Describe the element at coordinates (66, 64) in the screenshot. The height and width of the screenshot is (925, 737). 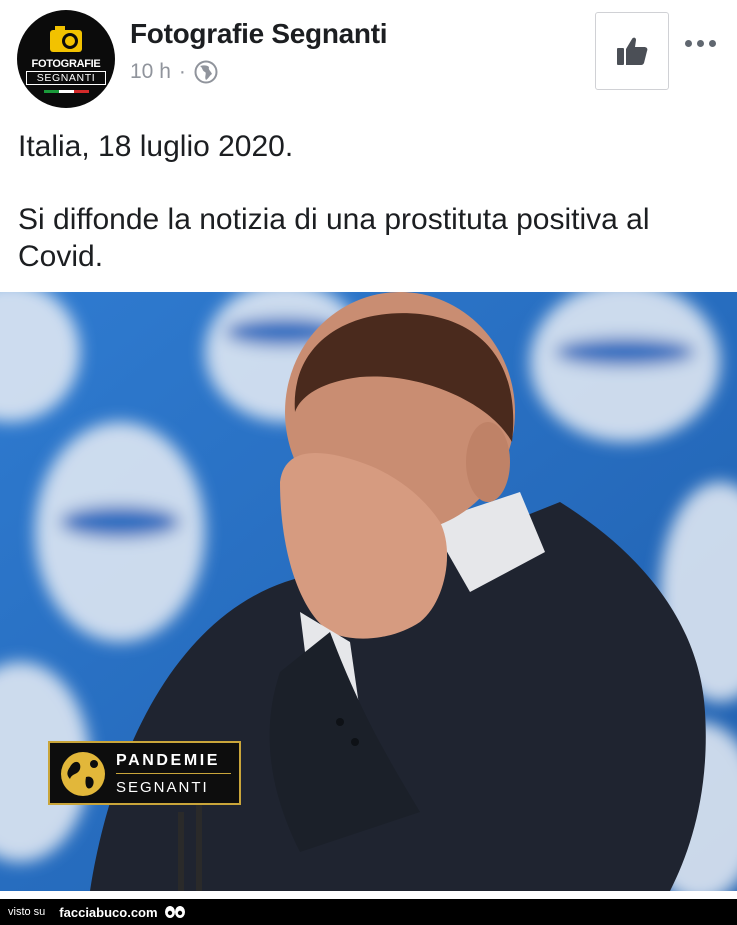
I see `avatar-logo-line1: FOTOGRAFIE` at that location.